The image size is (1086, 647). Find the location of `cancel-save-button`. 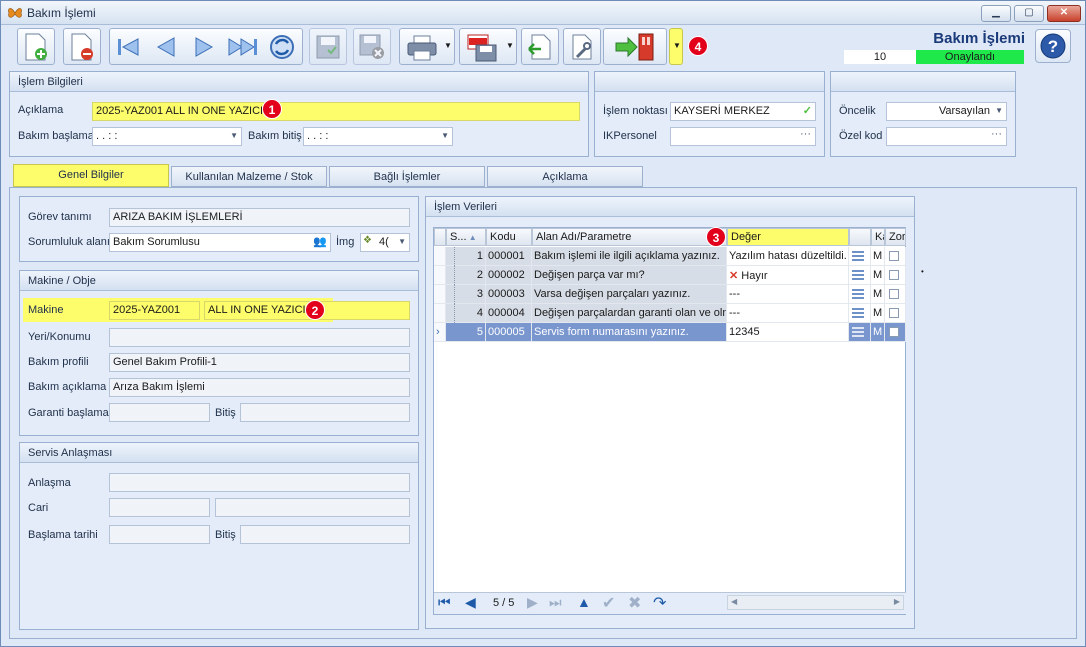

cancel-save-button is located at coordinates (372, 46).